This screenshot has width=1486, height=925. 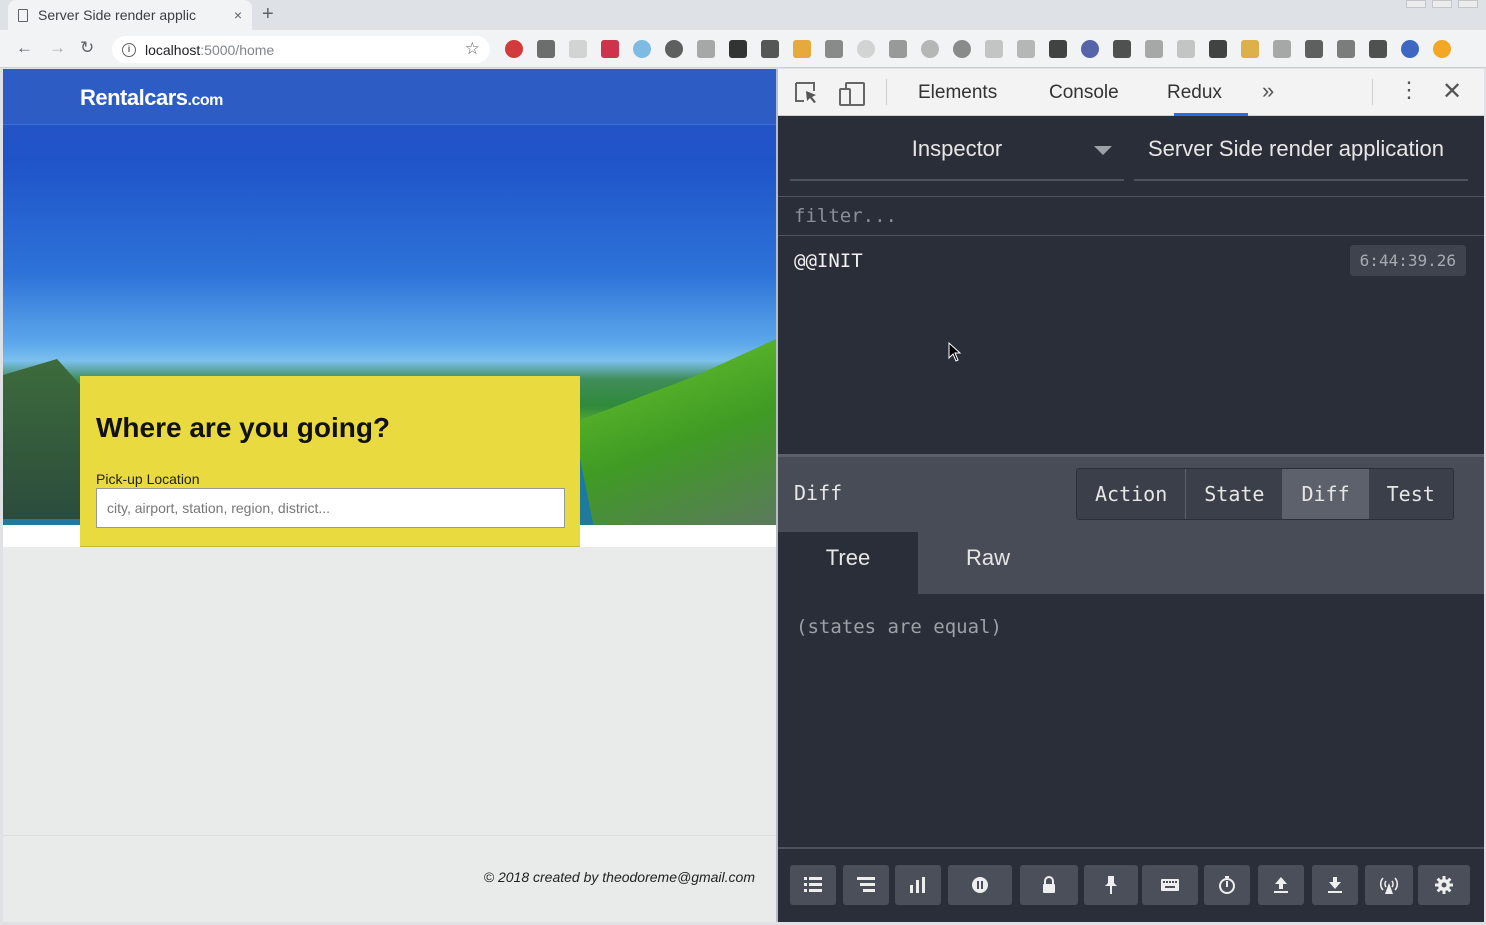 What do you see at coordinates (129, 49) in the screenshot?
I see `info-icon: i` at bounding box center [129, 49].